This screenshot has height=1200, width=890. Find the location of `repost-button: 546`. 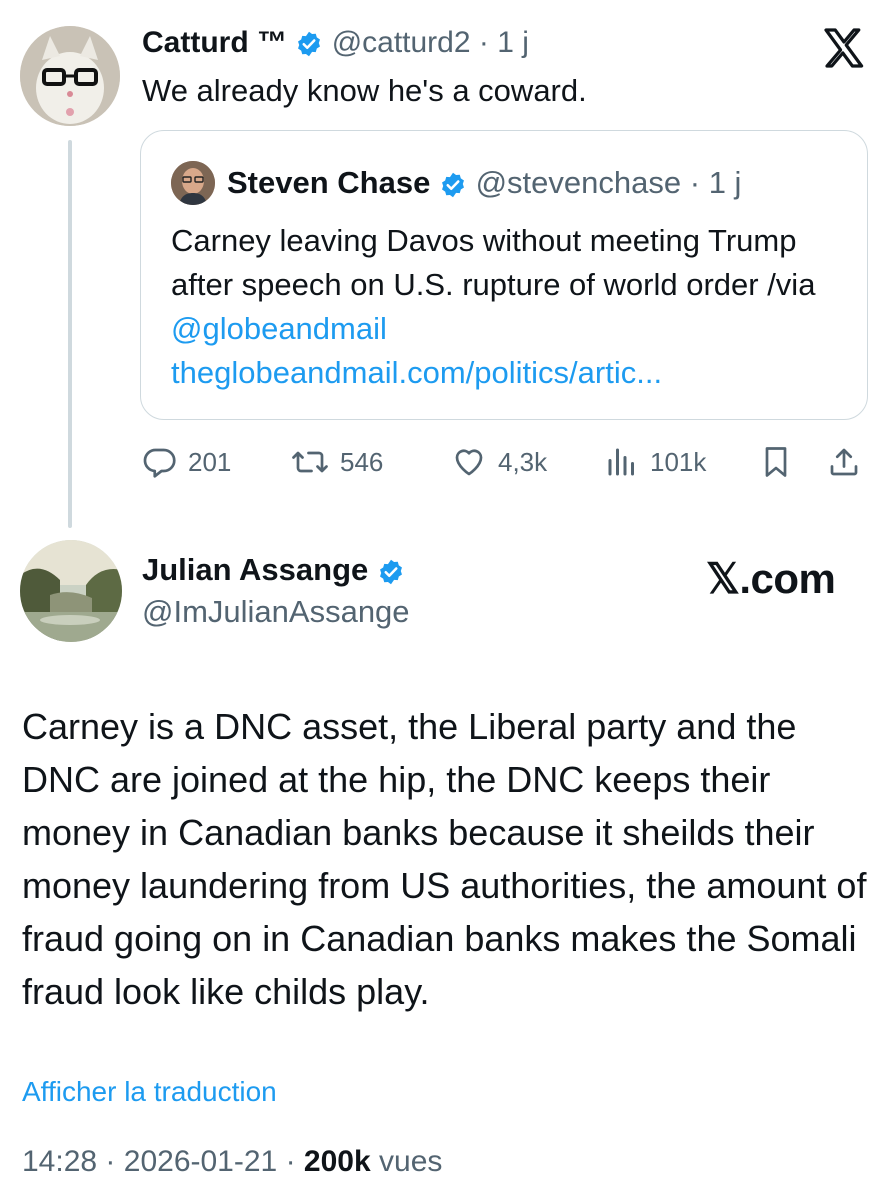

repost-button: 546 is located at coordinates (336, 462).